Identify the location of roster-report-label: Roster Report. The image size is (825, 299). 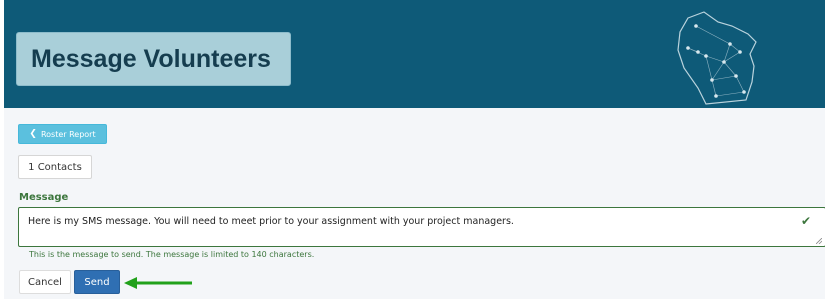
(68, 134).